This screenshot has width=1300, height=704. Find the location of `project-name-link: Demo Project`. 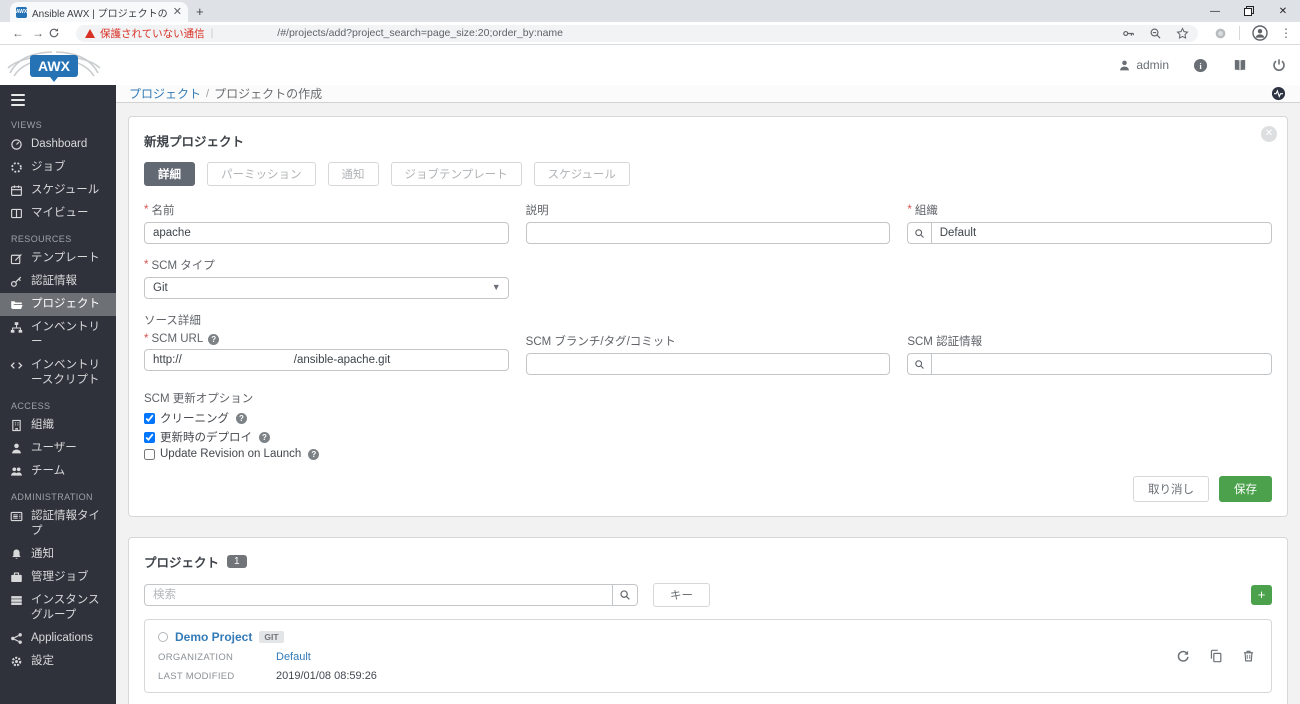

project-name-link: Demo Project is located at coordinates (213, 637).